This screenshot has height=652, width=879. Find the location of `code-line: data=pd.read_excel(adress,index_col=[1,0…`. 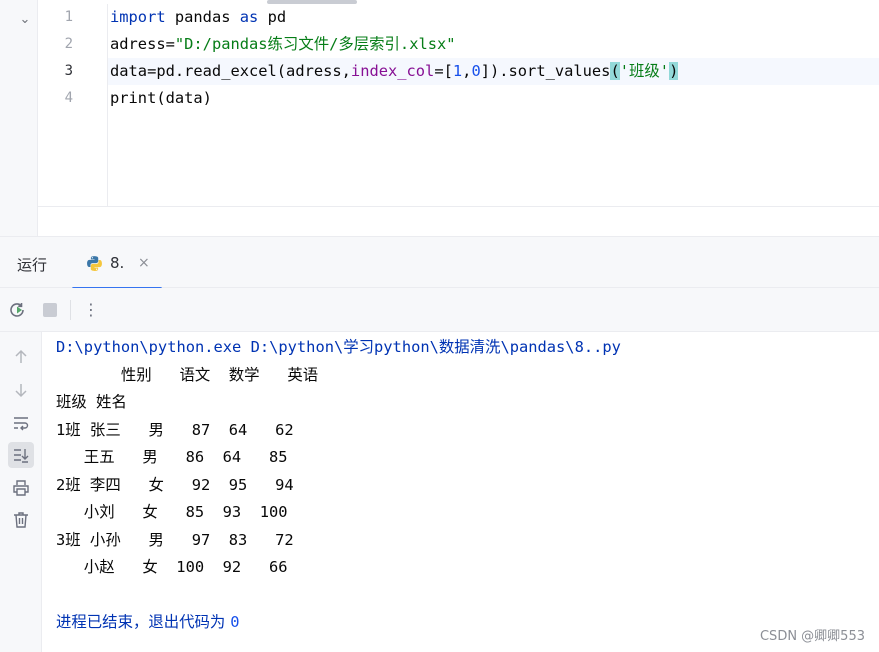

code-line: data=pd.read_excel(adress,index_col=[1,0… is located at coordinates (493, 71).